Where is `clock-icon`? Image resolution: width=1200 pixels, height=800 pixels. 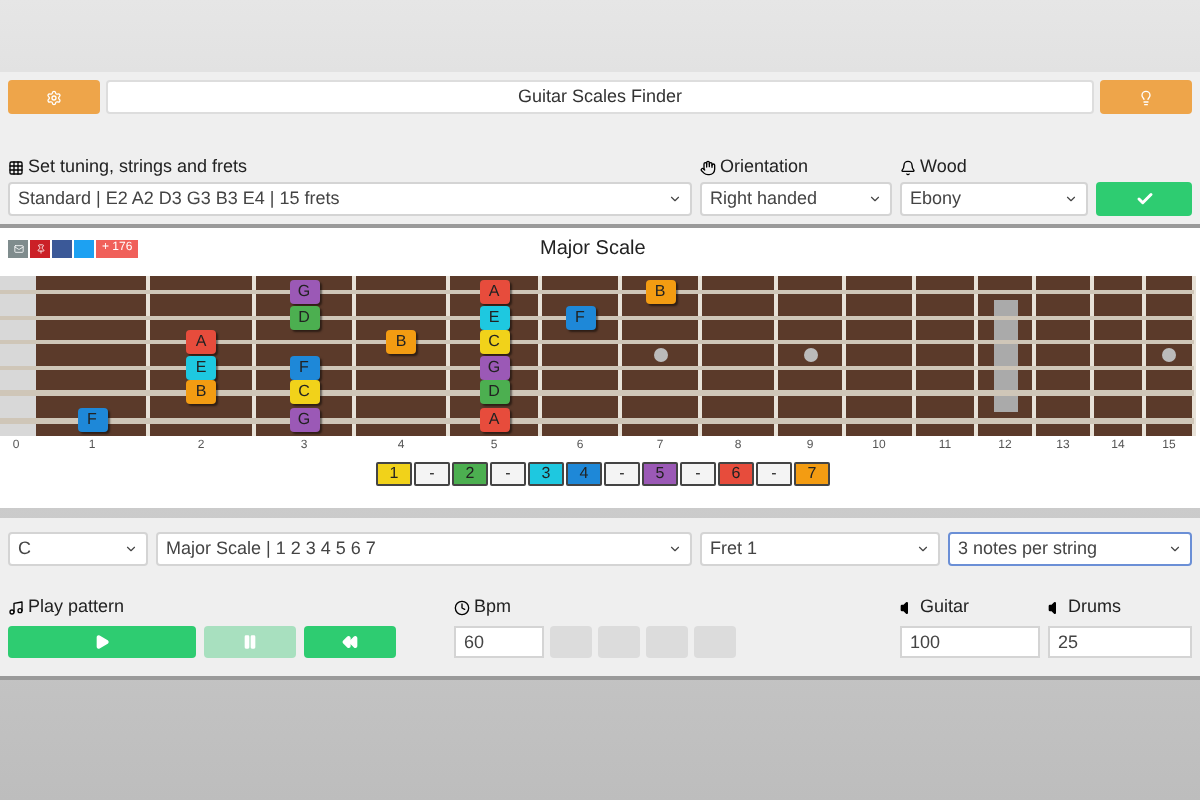 clock-icon is located at coordinates (462, 608).